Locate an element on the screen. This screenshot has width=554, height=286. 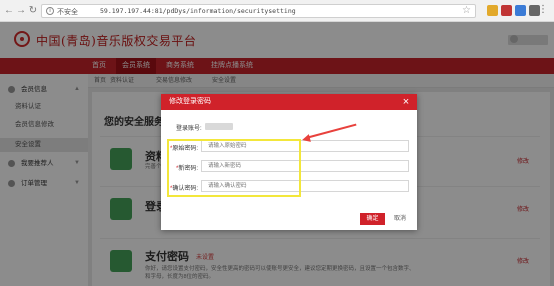
cancel-button: 取消 is located at coordinates (400, 219).